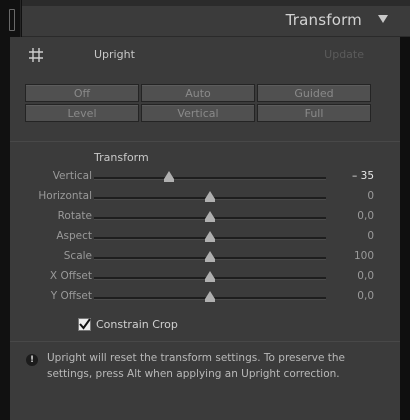 This screenshot has height=420, width=410. I want to click on constrain-crop-label: Constrain Crop, so click(137, 324).